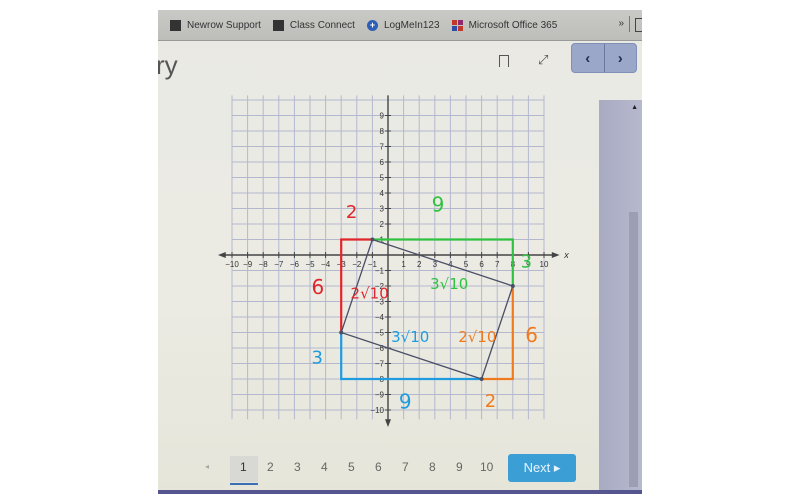 This screenshot has width=800, height=504. Describe the element at coordinates (459, 467) in the screenshot. I see `page-9-link: 9` at that location.